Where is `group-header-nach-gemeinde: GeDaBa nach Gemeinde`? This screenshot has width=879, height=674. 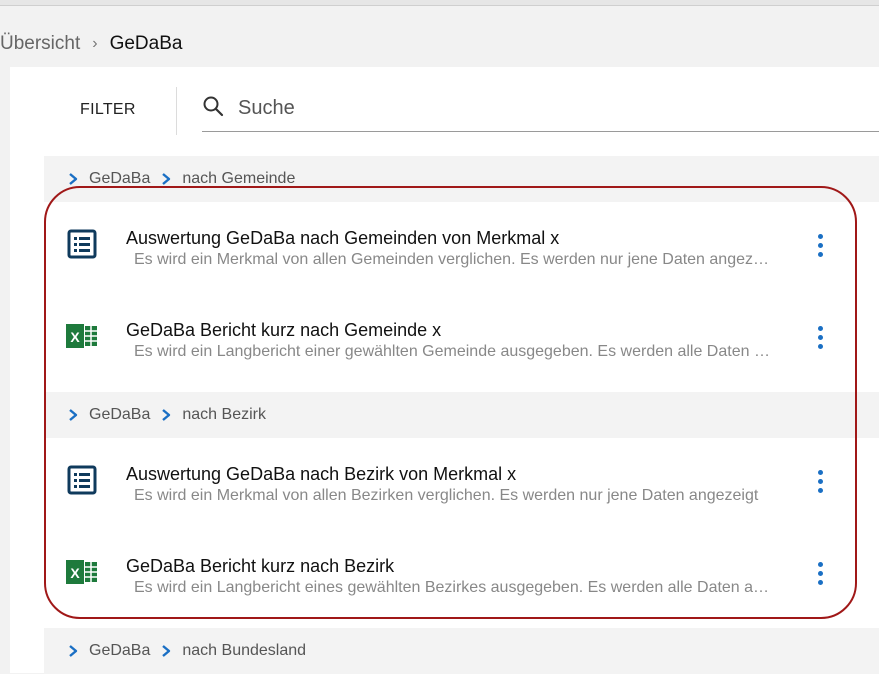 group-header-nach-gemeinde: GeDaBa nach Gemeinde is located at coordinates (461, 179).